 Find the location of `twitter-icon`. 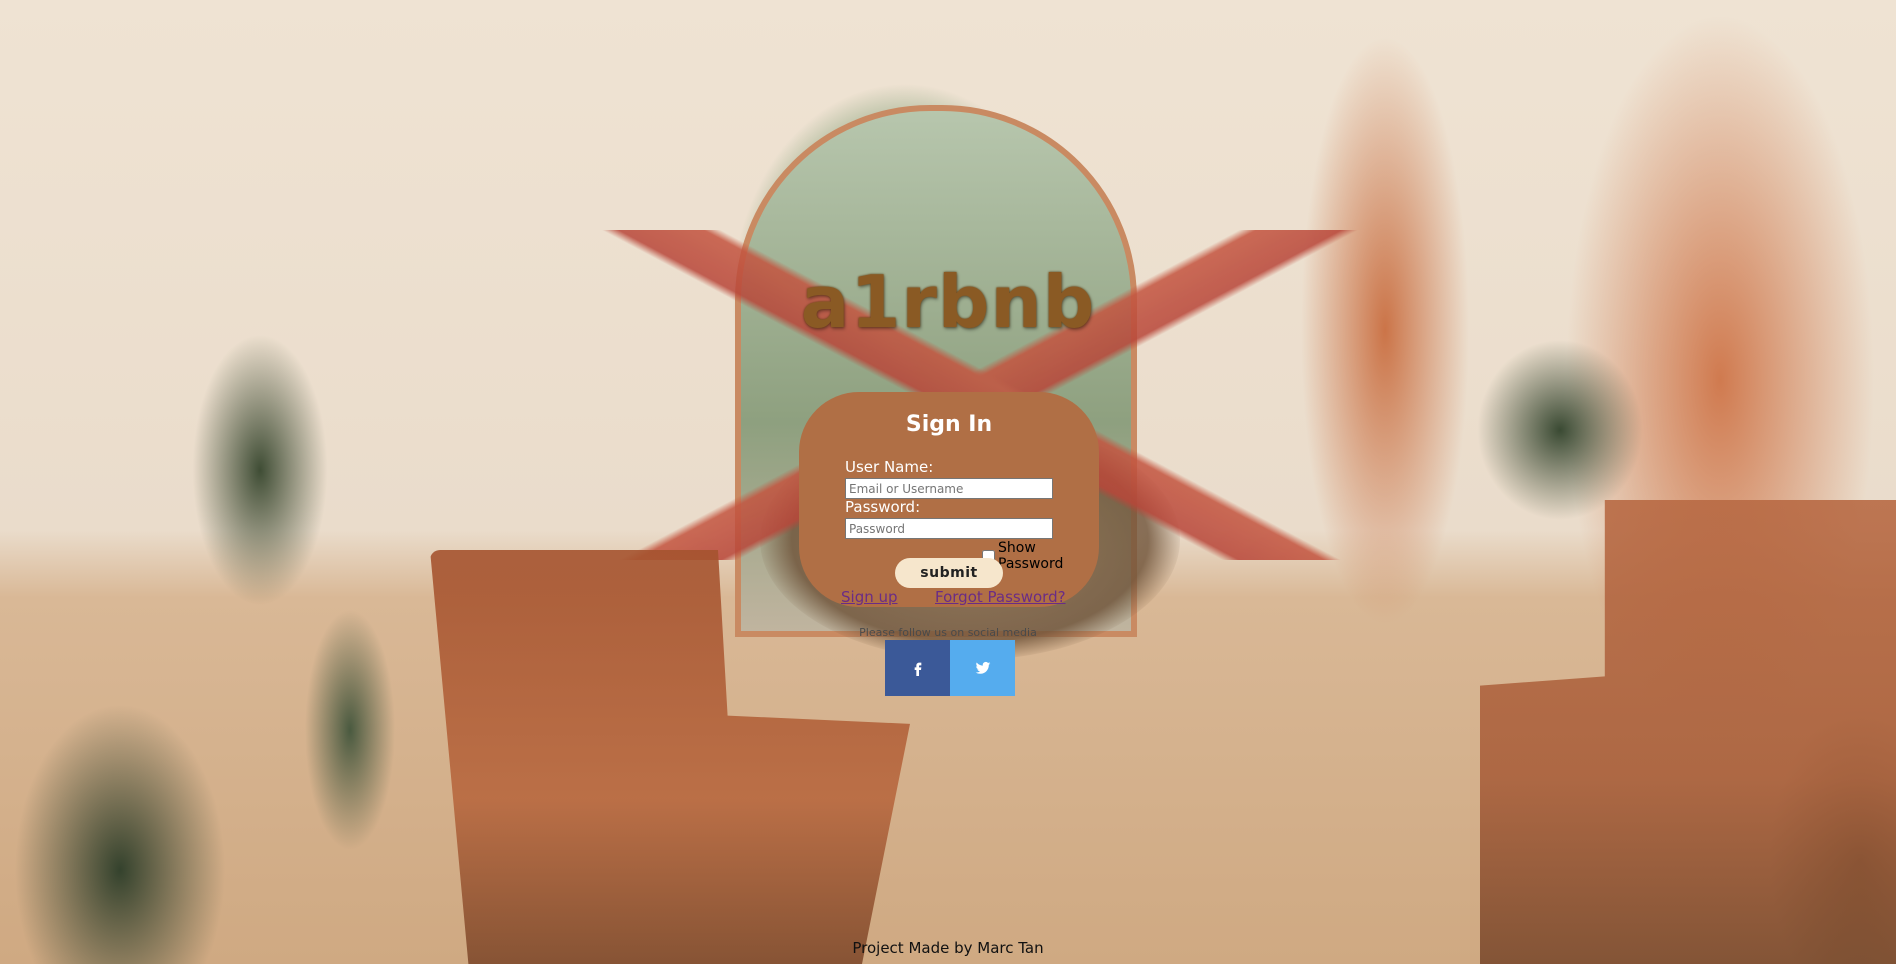

twitter-icon is located at coordinates (982, 667).